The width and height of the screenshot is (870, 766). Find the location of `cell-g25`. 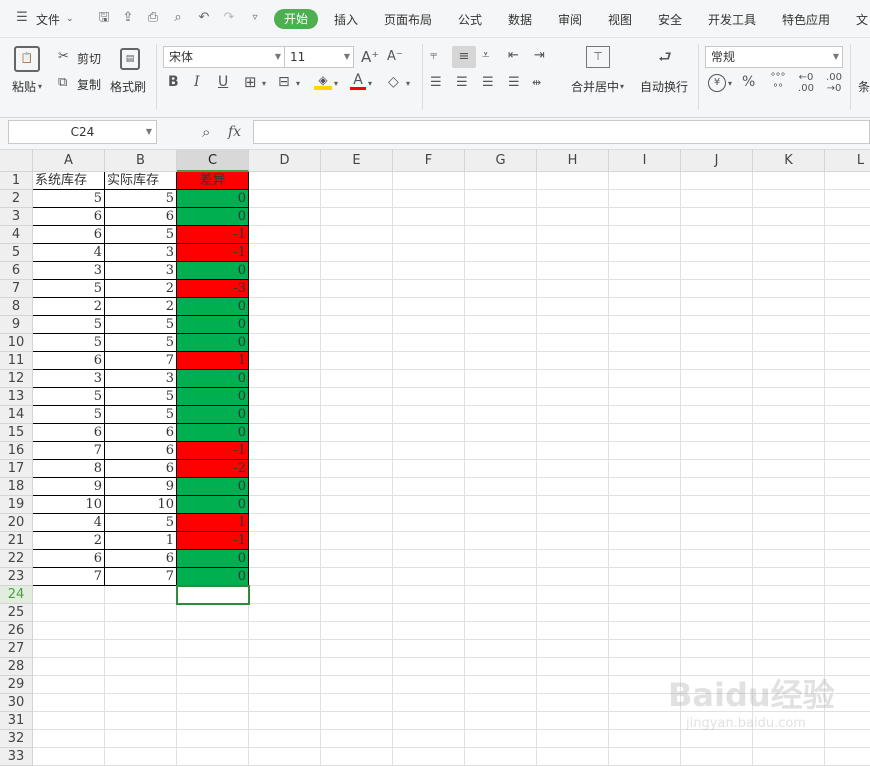

cell-g25 is located at coordinates (501, 613).